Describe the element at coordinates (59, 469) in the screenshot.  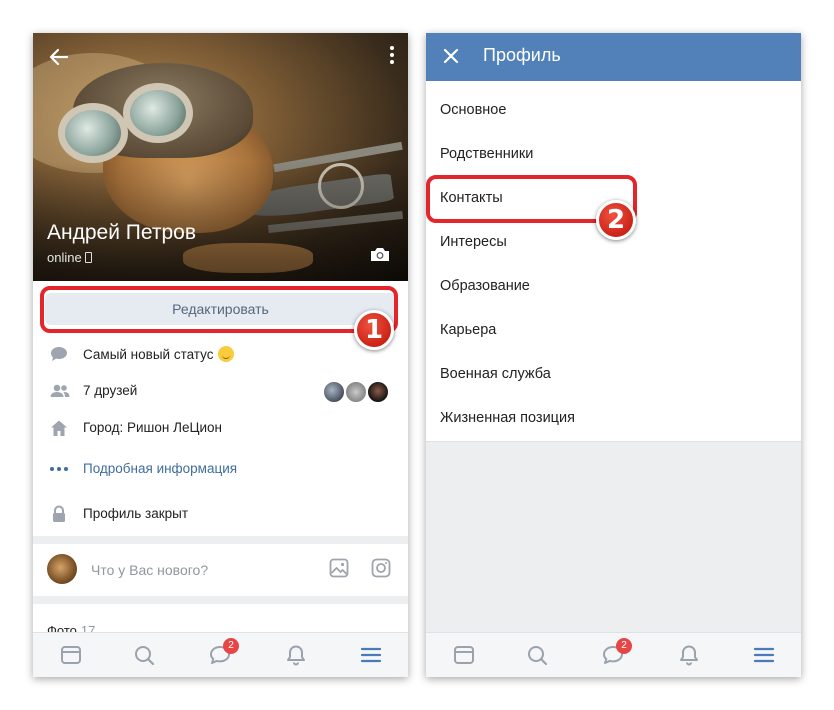
I see `more-dots-icon` at that location.